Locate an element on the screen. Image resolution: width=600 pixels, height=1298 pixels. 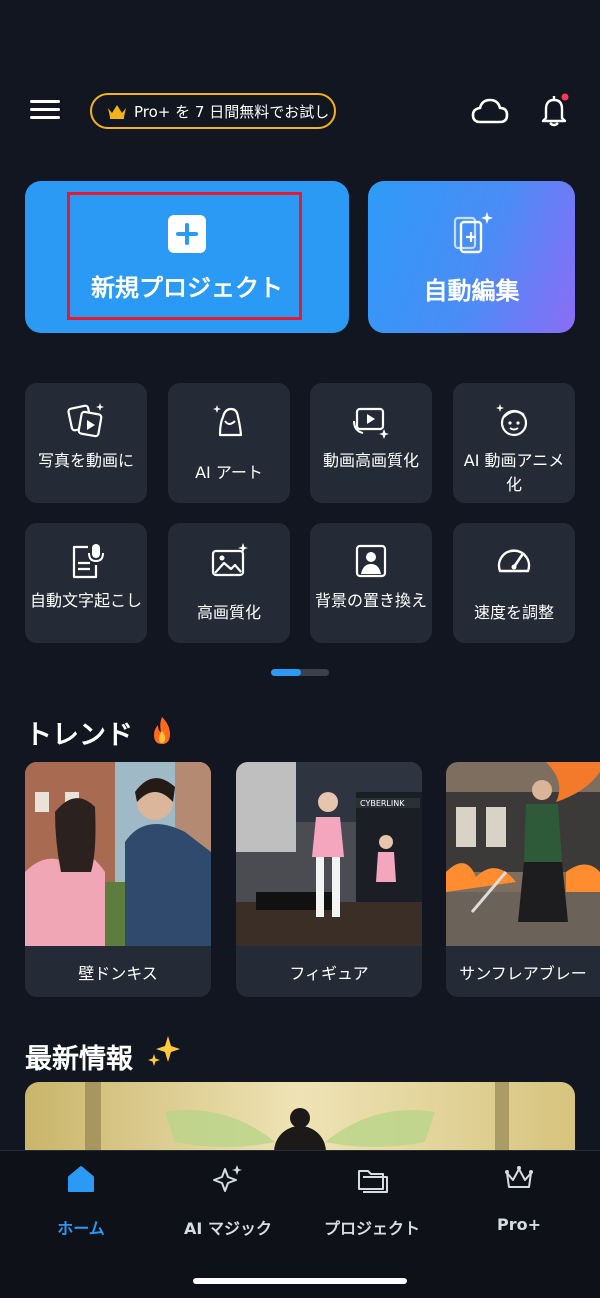
tool-ai-art: AI アート is located at coordinates (229, 443).